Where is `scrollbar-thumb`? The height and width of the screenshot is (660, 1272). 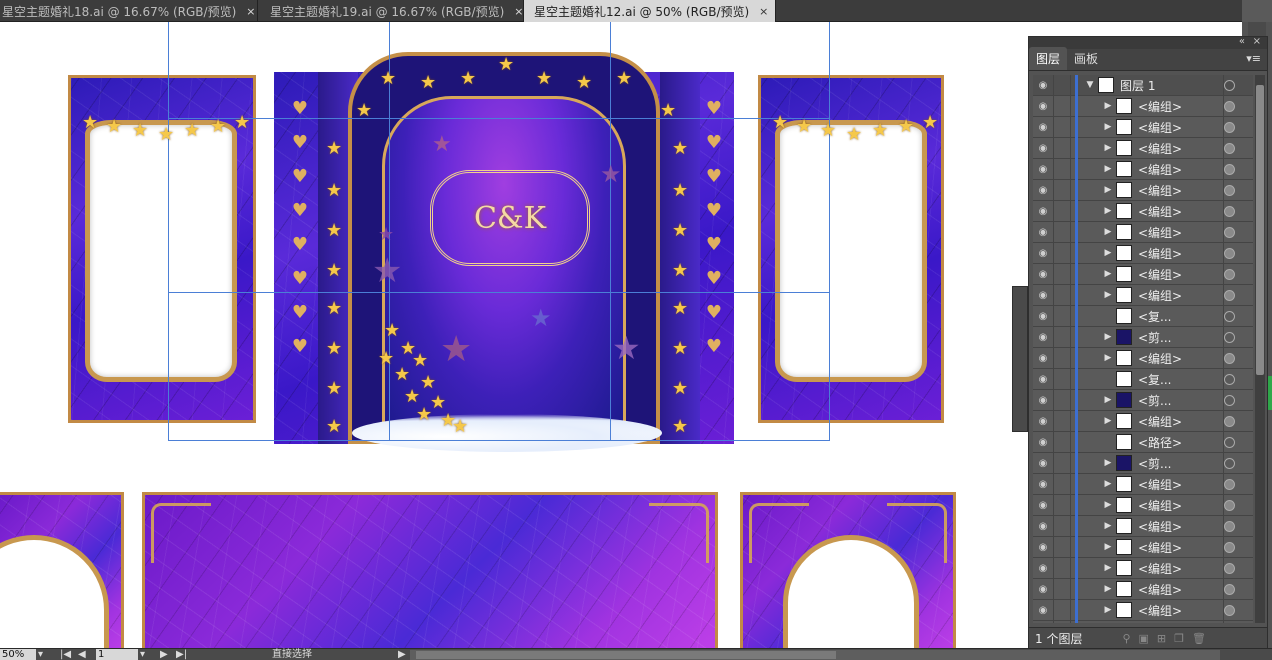 scrollbar-thumb is located at coordinates (626, 655).